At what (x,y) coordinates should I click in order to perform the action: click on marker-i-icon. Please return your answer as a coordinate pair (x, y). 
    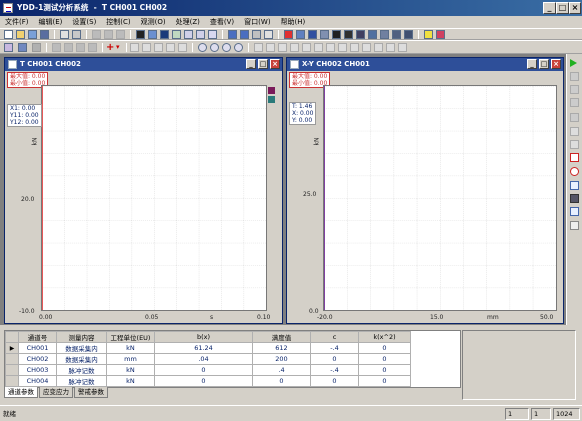
    Looking at the image, I should click on (354, 47).